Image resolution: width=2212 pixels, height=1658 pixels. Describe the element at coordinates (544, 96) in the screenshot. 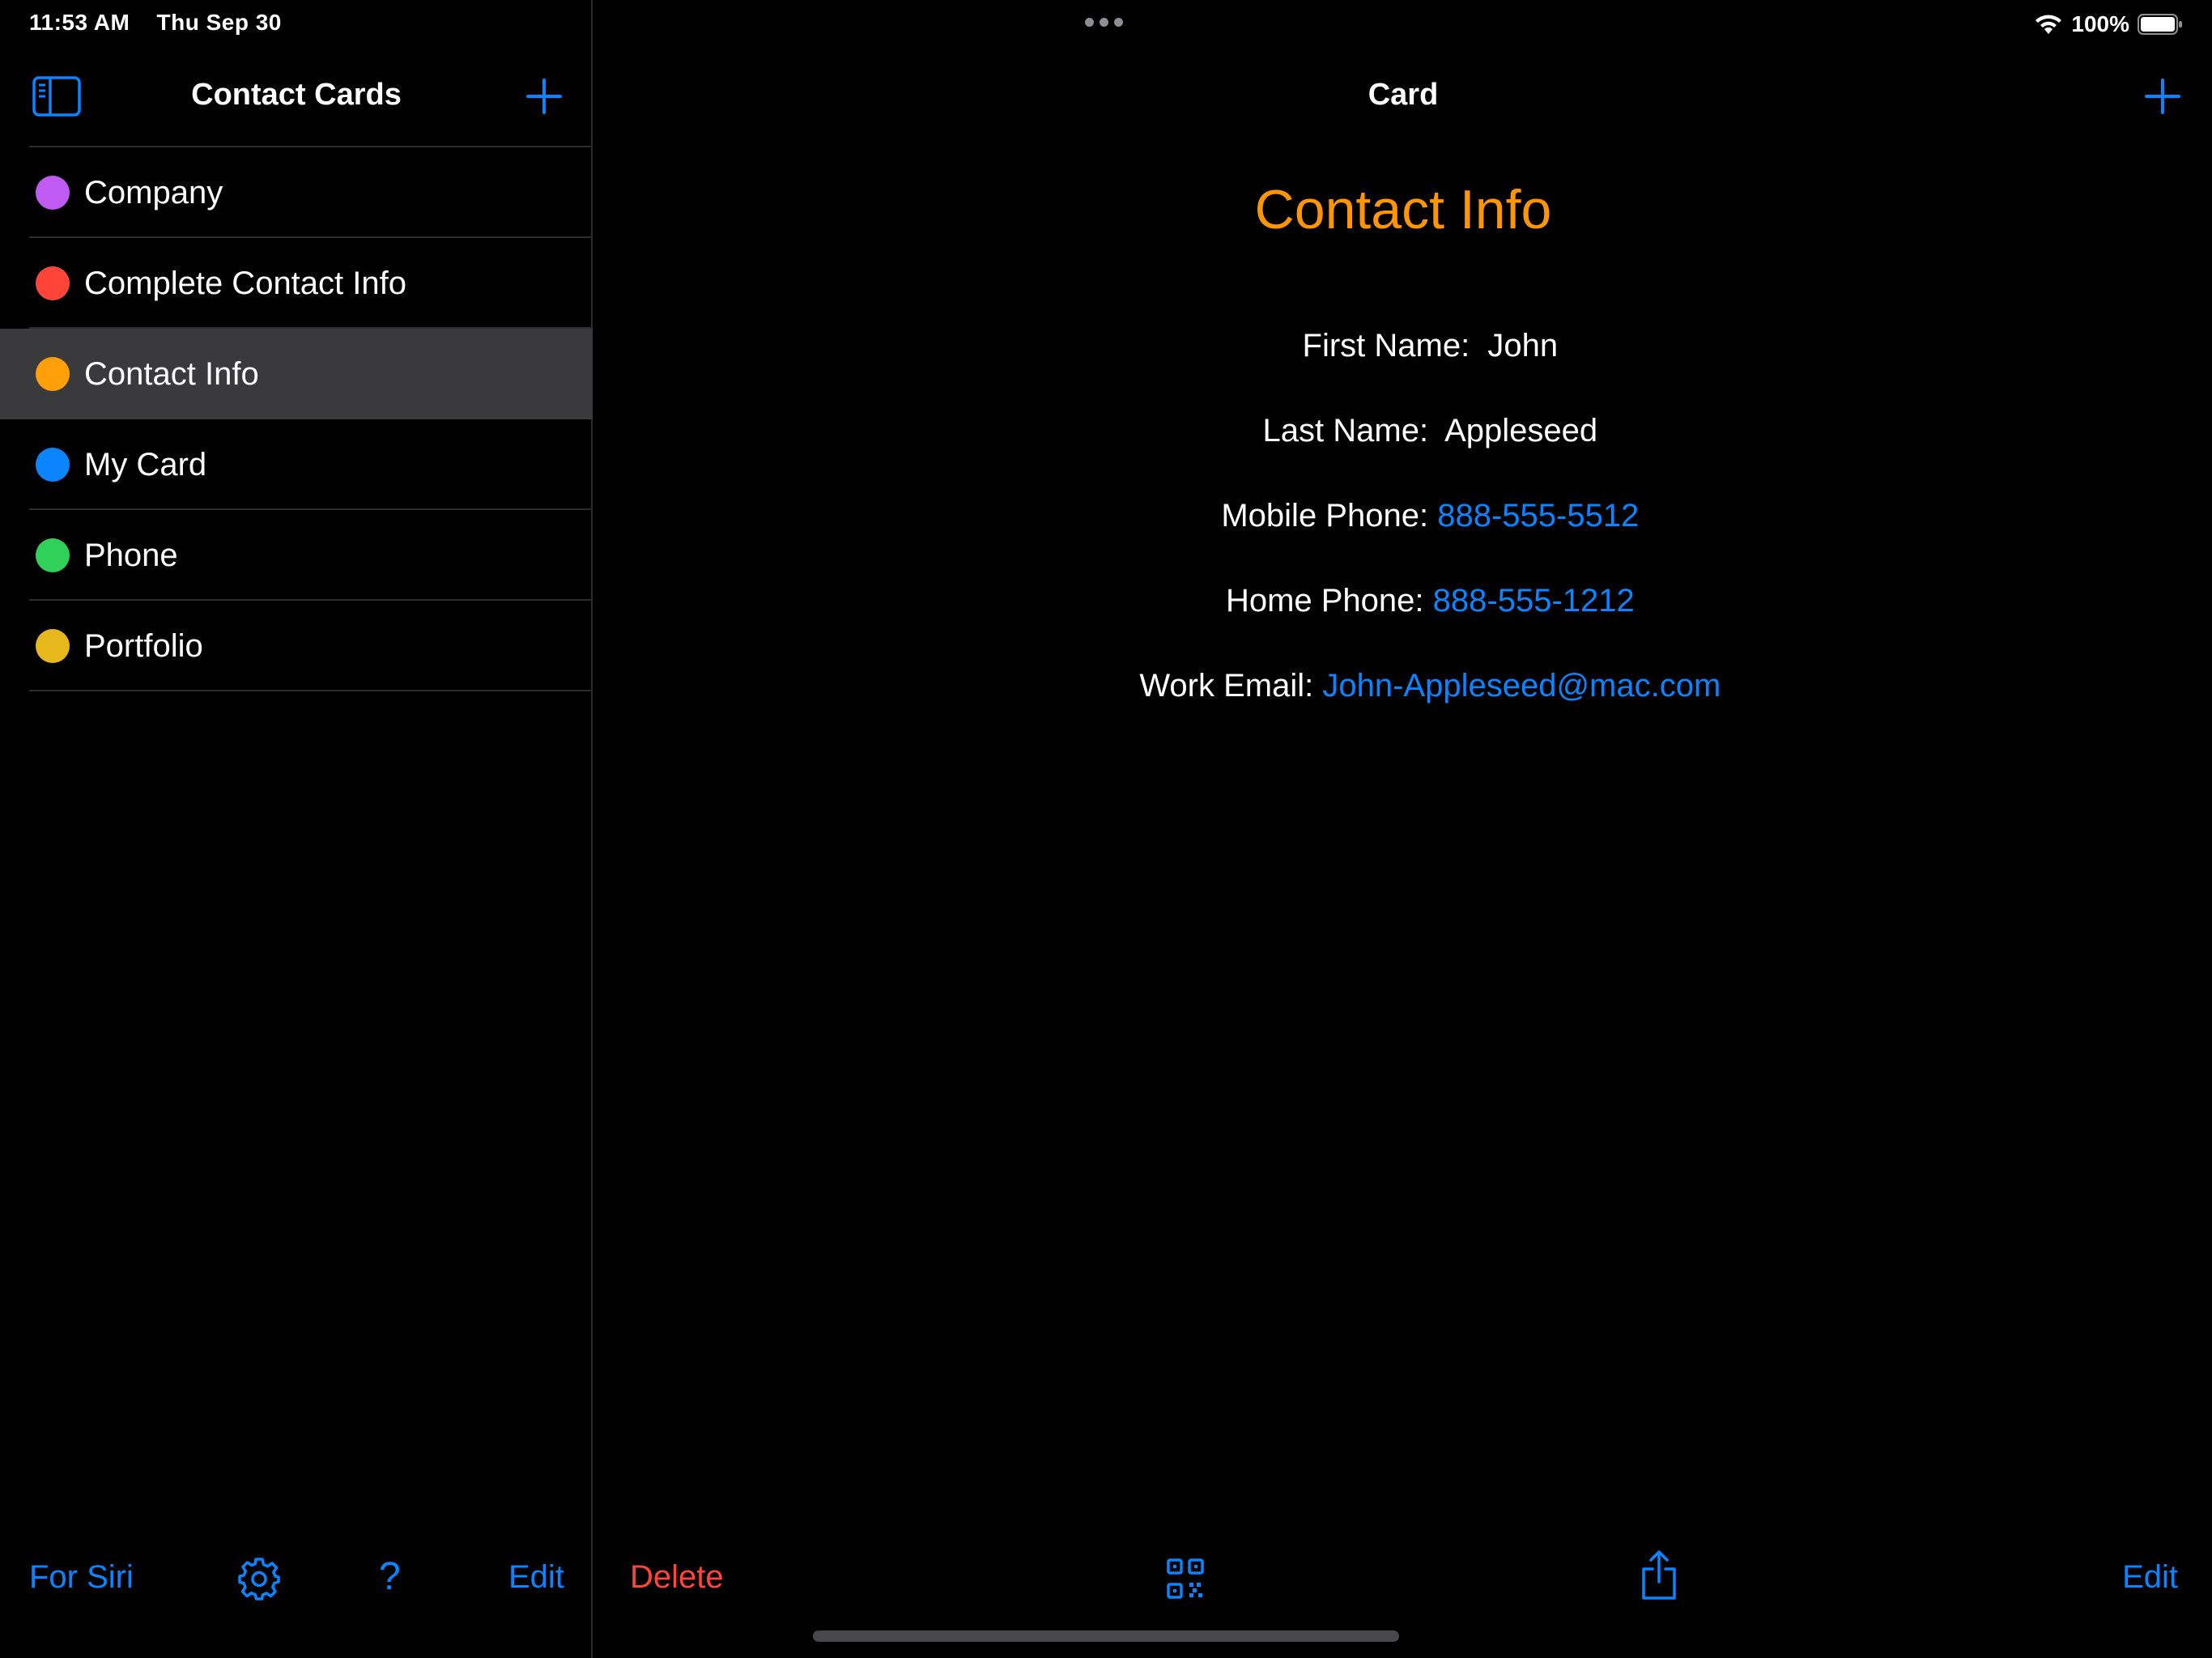

I see `add-card-button` at that location.